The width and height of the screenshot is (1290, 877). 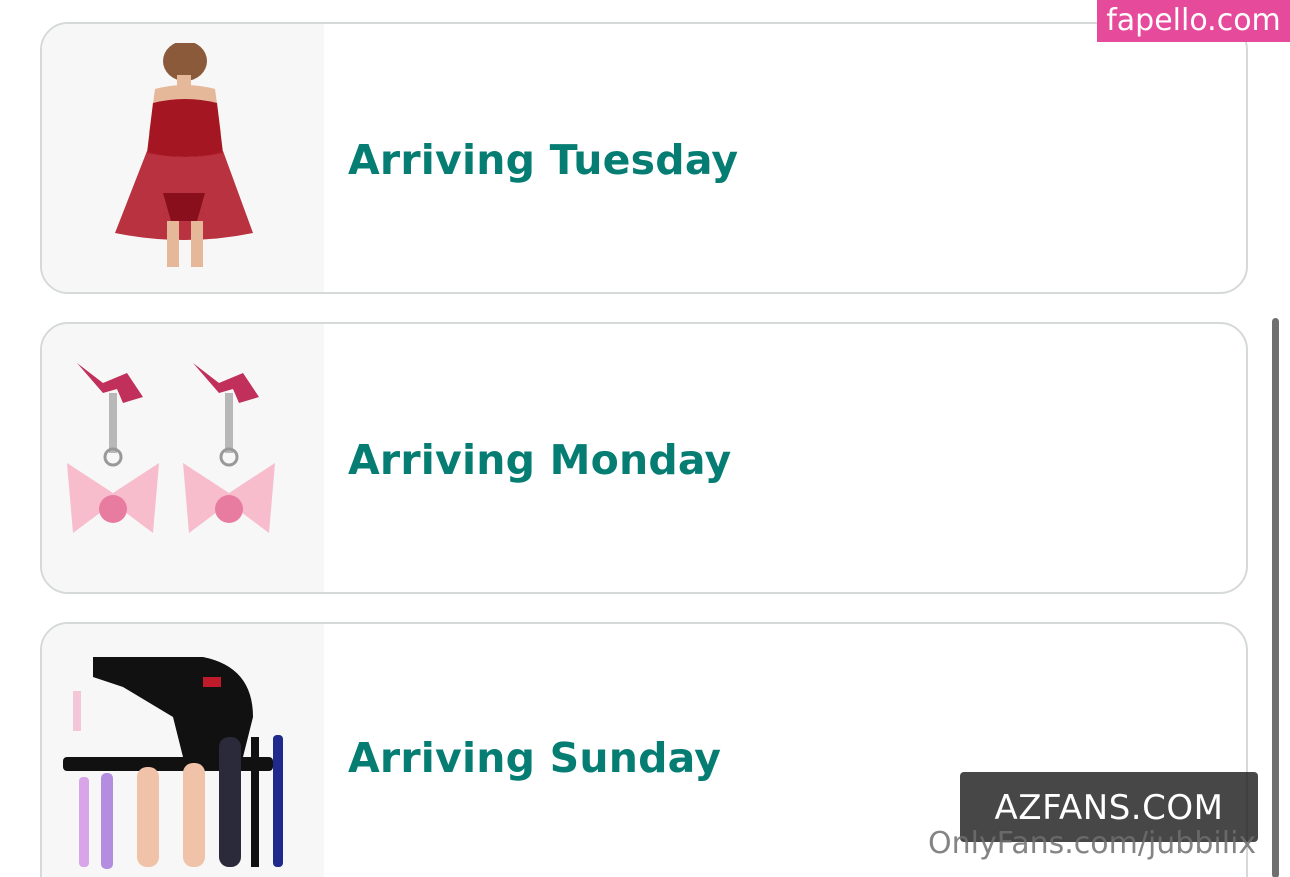 I want to click on watermark-top-right: fapello.com, so click(x=1193, y=21).